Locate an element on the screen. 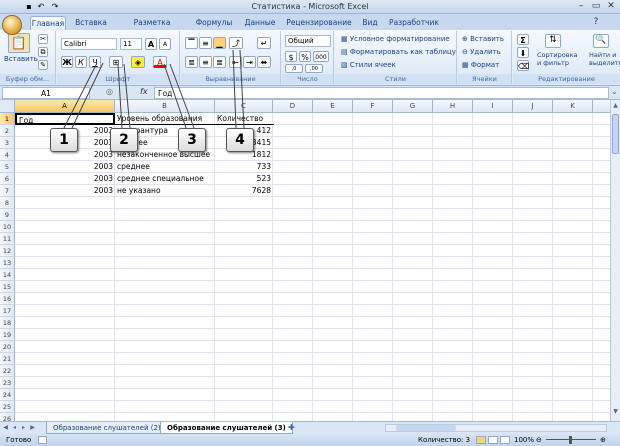  zoom-slider-thumb is located at coordinates (570, 440).